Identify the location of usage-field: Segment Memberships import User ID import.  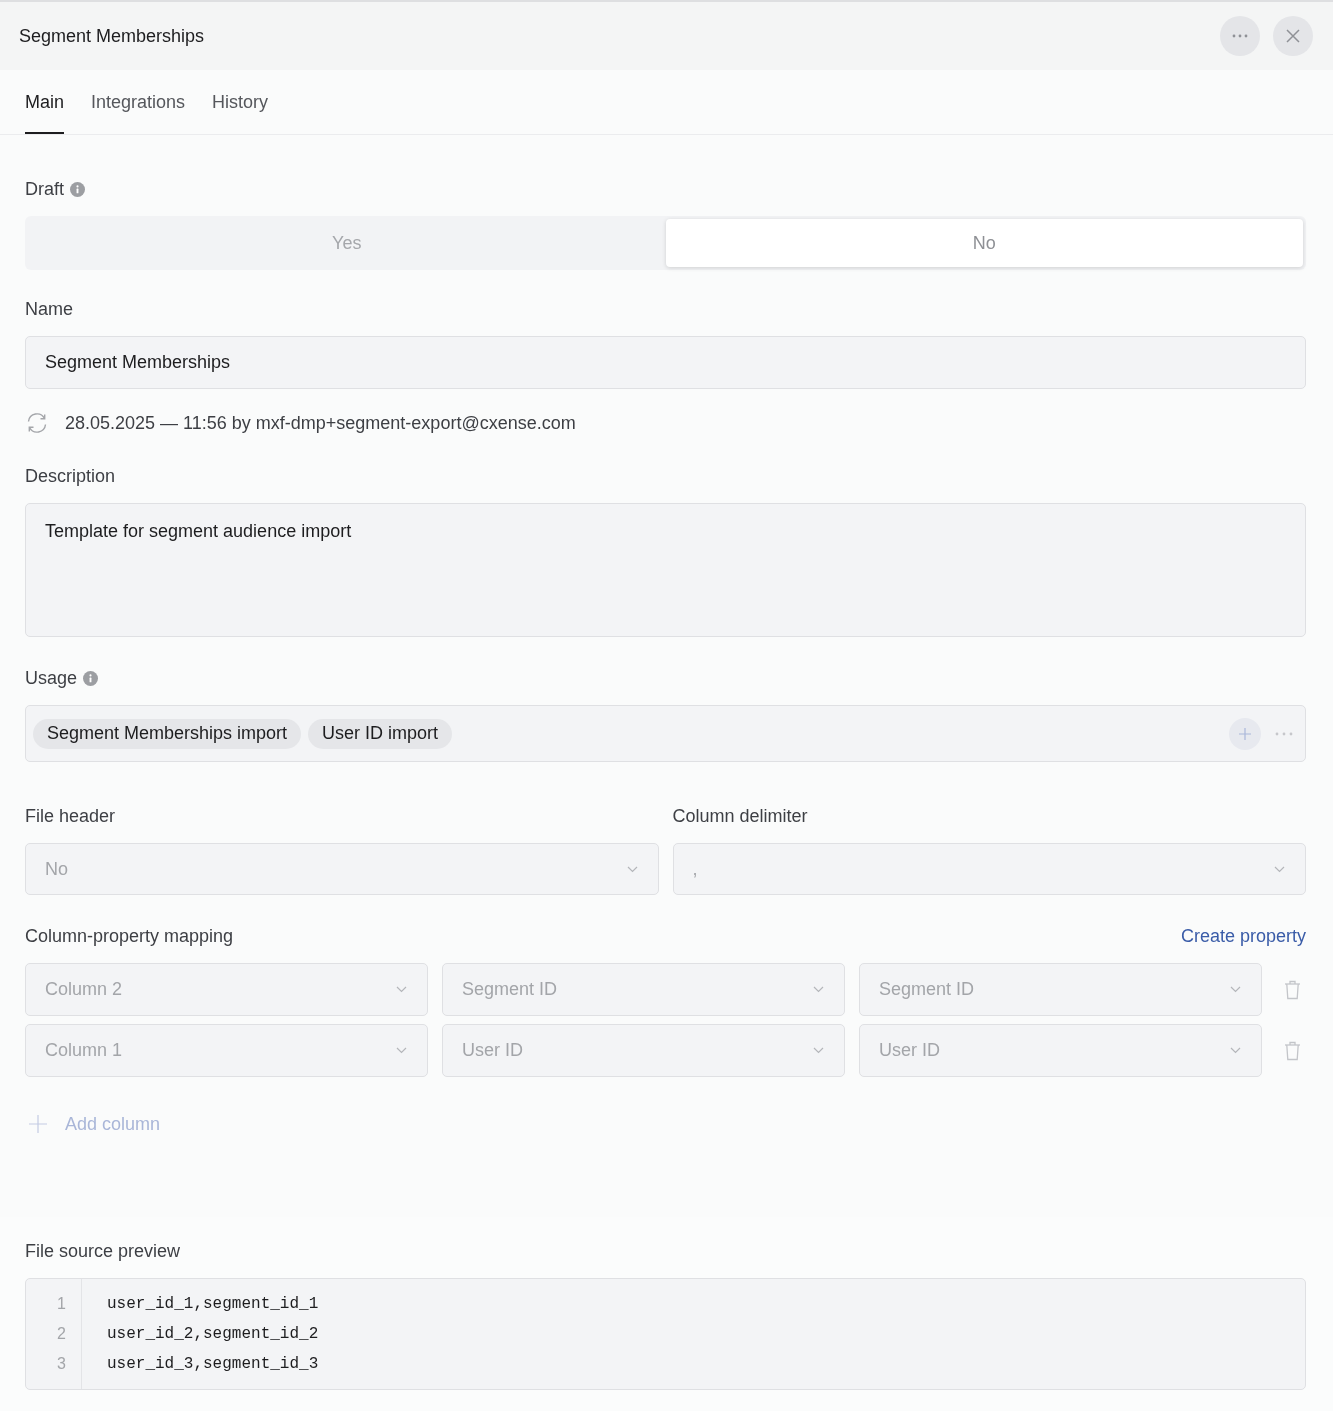
(665, 733).